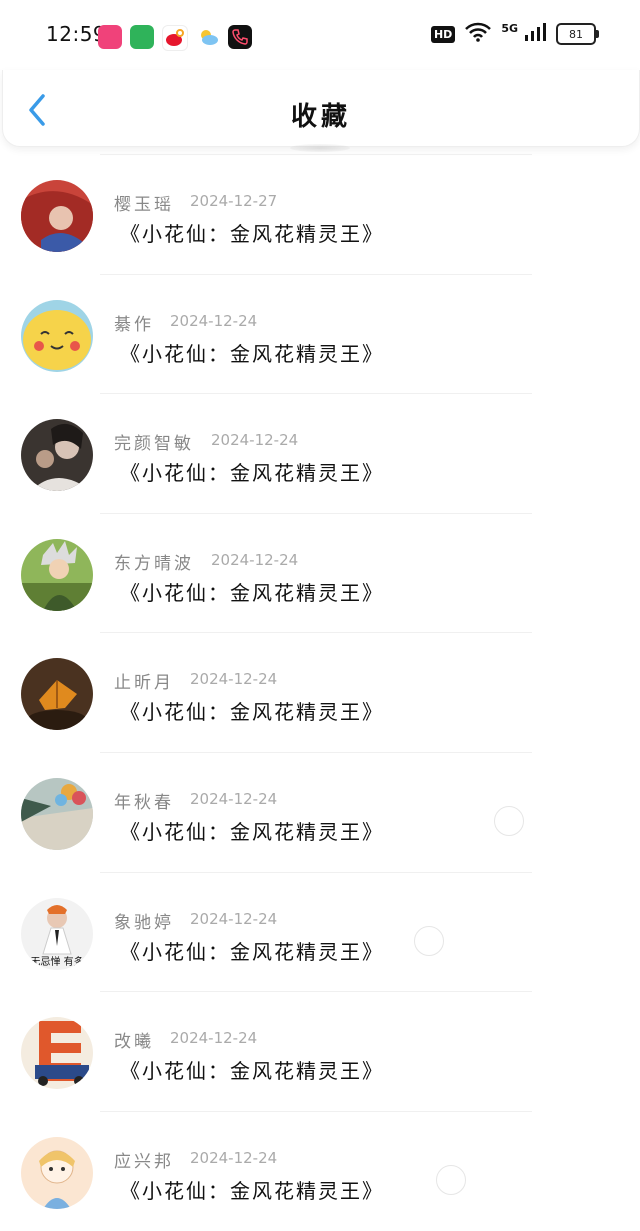 The image size is (640, 1231). I want to click on list-item: 应兴邦 2024-12-24 《小花仙：金风花精灵王》, so click(320, 1170).